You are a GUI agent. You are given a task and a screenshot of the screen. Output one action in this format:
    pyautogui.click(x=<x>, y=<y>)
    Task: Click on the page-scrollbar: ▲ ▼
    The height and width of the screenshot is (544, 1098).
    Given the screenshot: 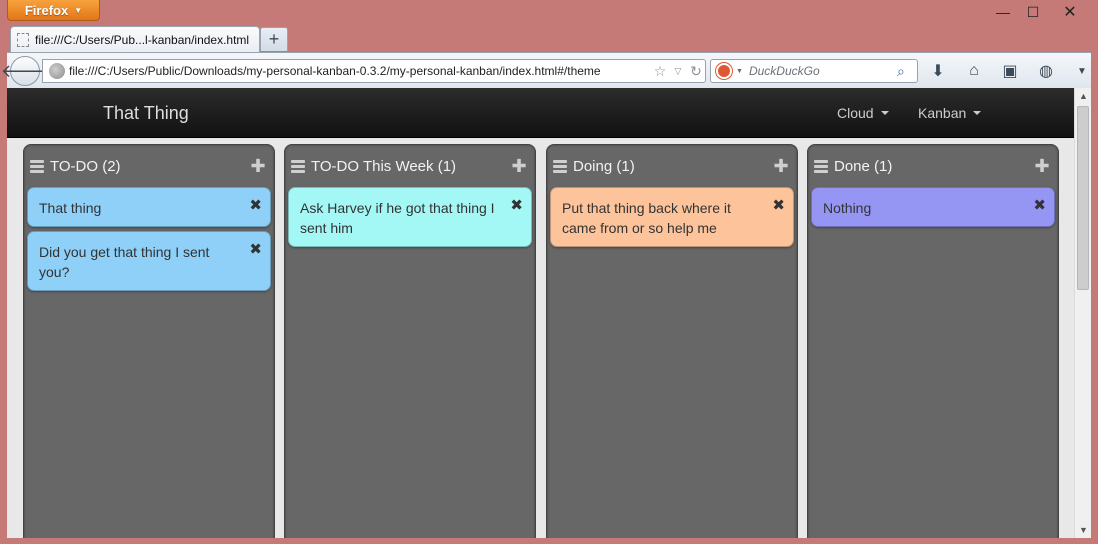 What is the action you would take?
    pyautogui.click(x=1082, y=313)
    